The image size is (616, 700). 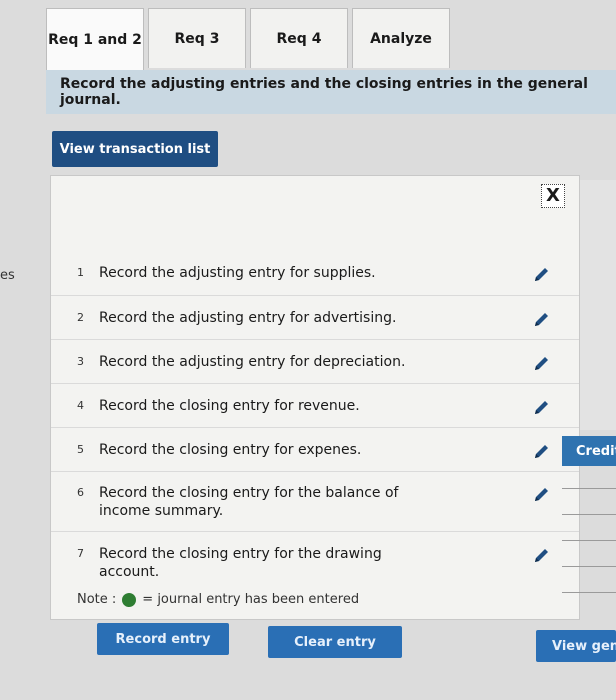 What do you see at coordinates (80, 553) in the screenshot?
I see `transaction-number: 7` at bounding box center [80, 553].